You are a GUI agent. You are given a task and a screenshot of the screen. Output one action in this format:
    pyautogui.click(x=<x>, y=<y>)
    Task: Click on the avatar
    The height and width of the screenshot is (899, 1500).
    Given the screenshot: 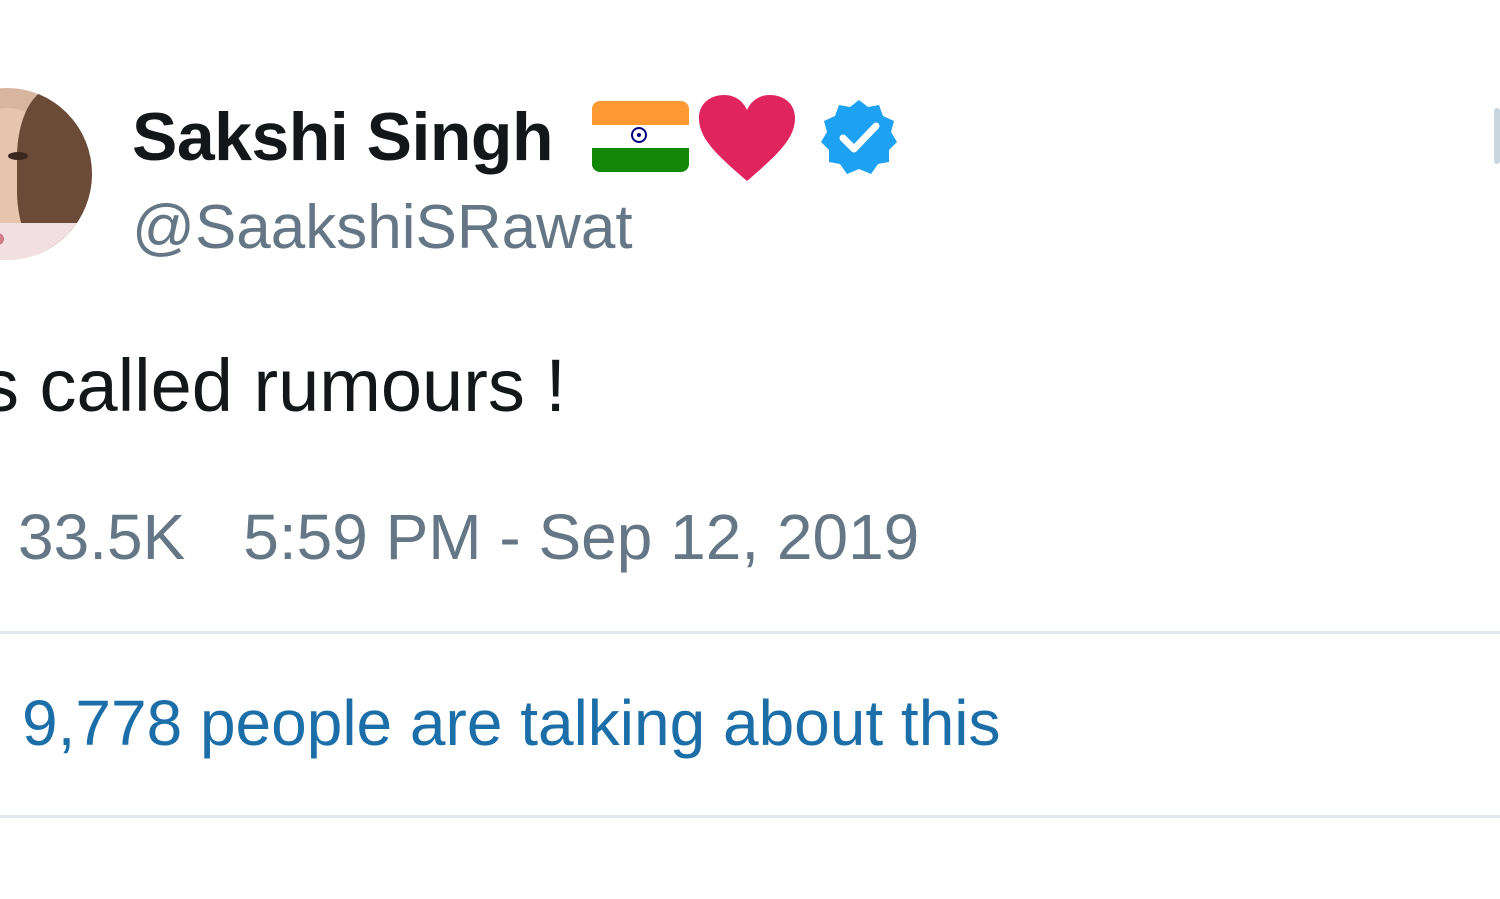 What is the action you would take?
    pyautogui.click(x=46, y=174)
    